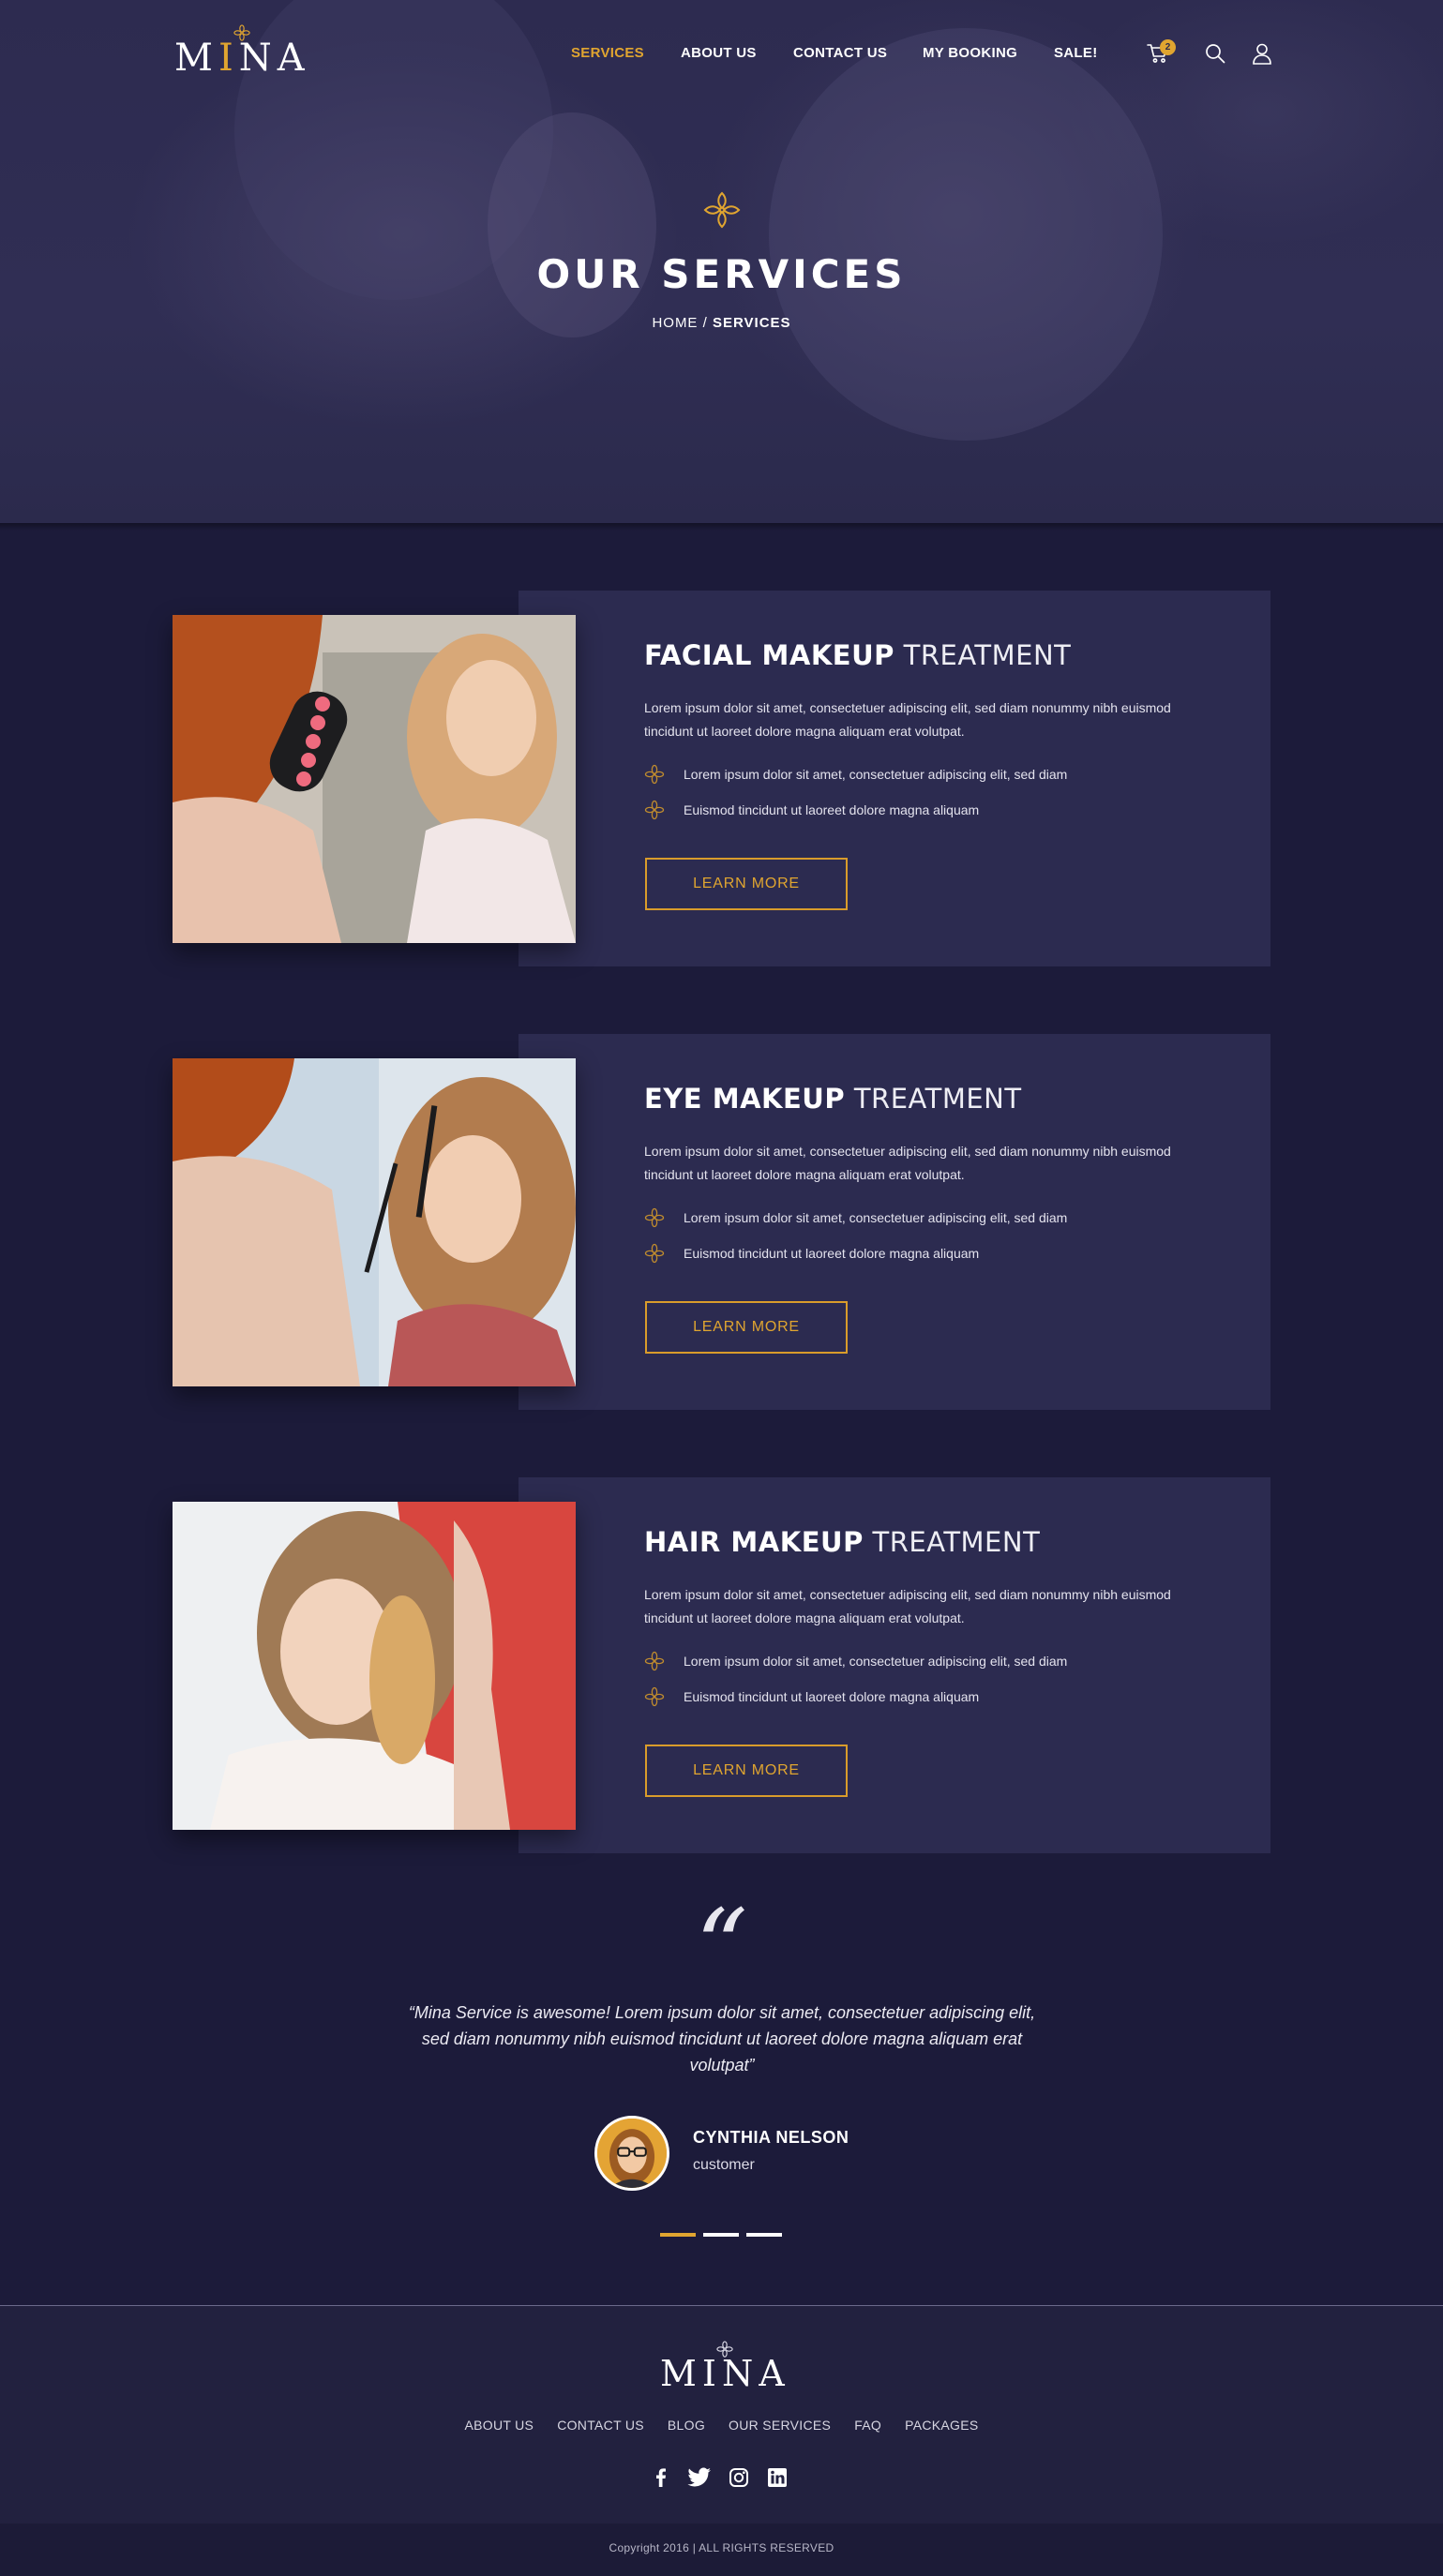 The image size is (1443, 2576). I want to click on eye-makeup-photo, so click(374, 1222).